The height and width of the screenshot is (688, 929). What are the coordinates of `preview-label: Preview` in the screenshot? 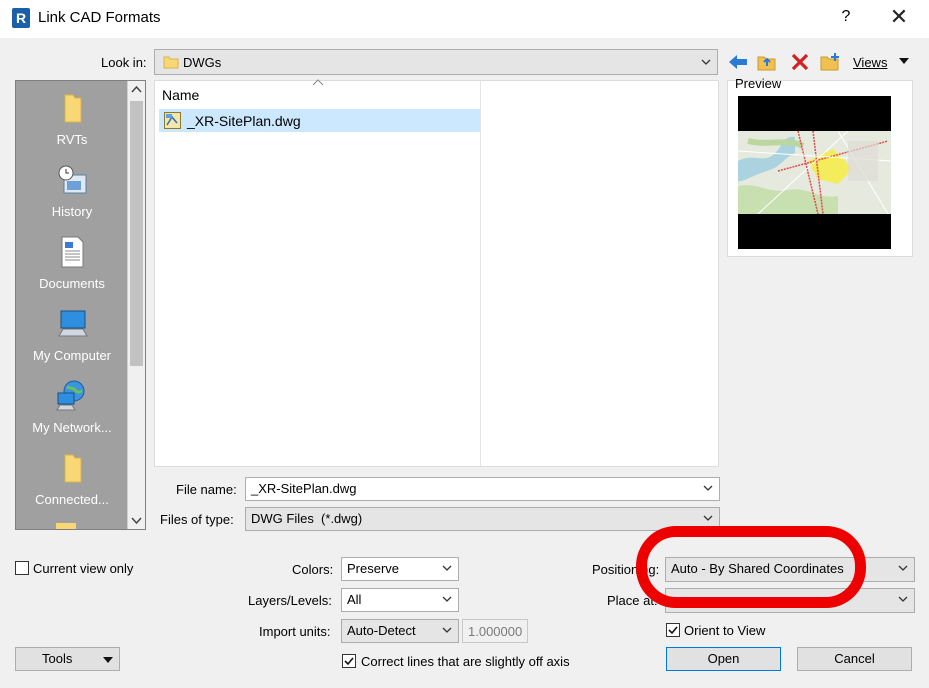 It's located at (758, 83).